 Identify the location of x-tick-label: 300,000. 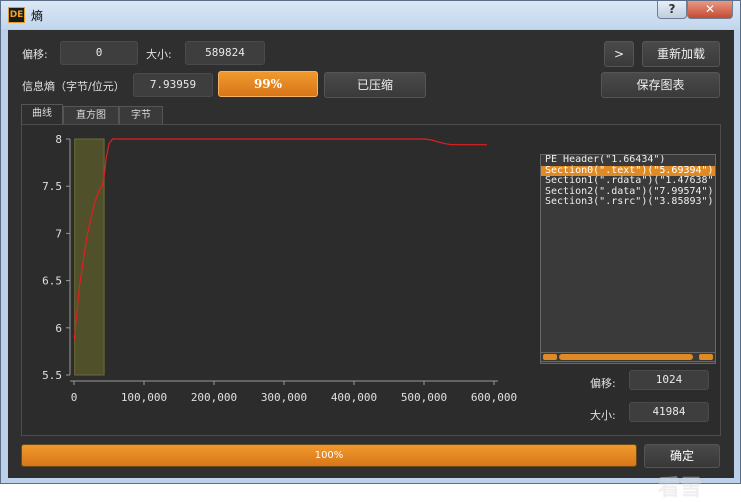
(284, 397).